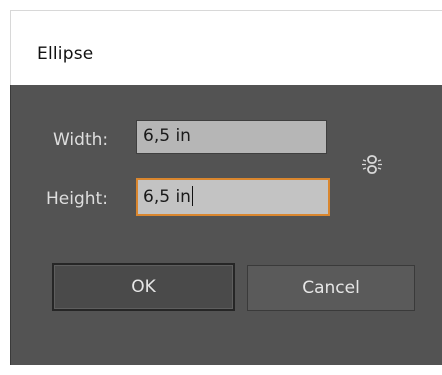 The image size is (442, 375). I want to click on ok-button: OK, so click(143, 287).